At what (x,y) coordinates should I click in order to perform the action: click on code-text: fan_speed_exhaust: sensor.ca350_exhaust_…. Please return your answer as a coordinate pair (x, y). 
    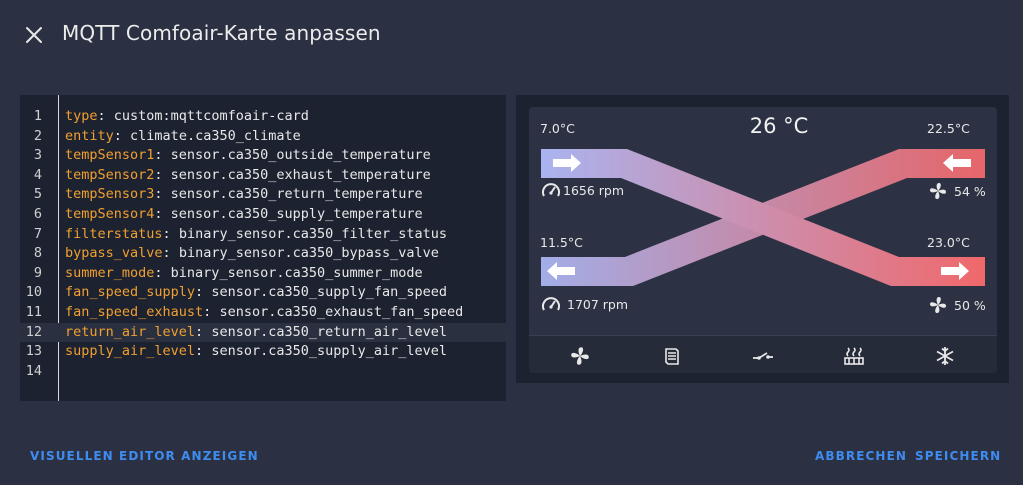
    Looking at the image, I should click on (264, 312).